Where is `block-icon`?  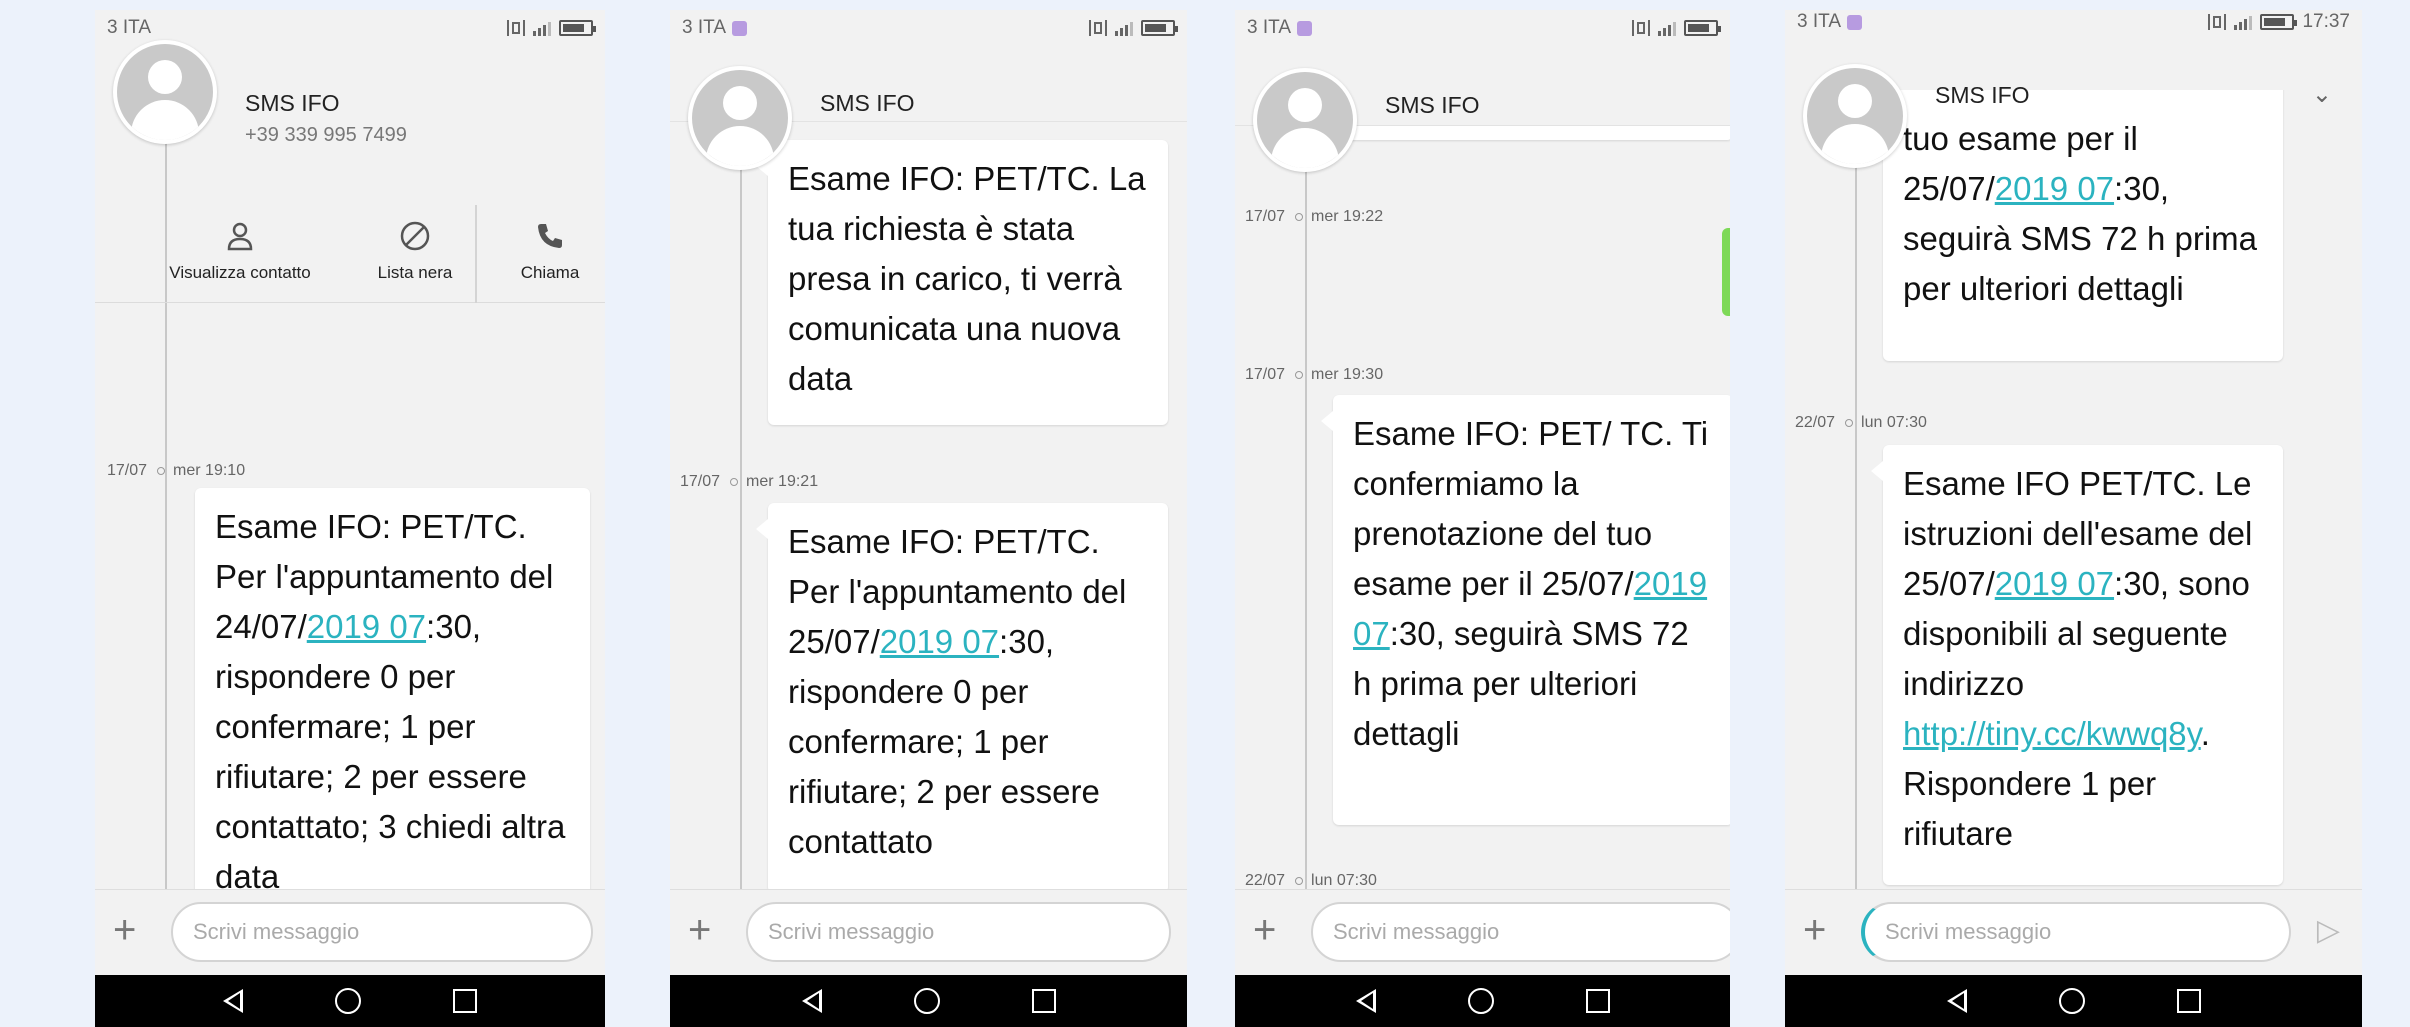
block-icon is located at coordinates (415, 236).